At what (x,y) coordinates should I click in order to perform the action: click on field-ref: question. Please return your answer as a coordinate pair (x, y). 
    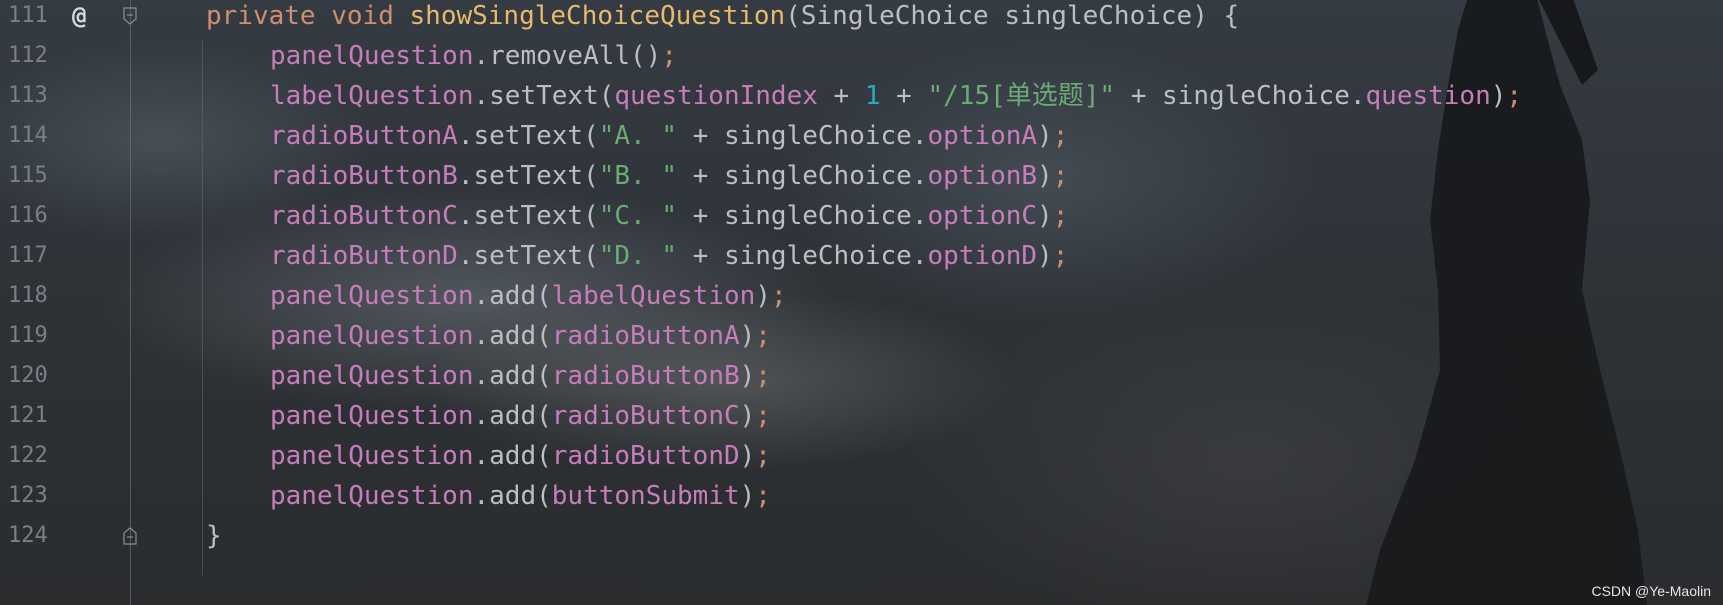
    Looking at the image, I should click on (1428, 96).